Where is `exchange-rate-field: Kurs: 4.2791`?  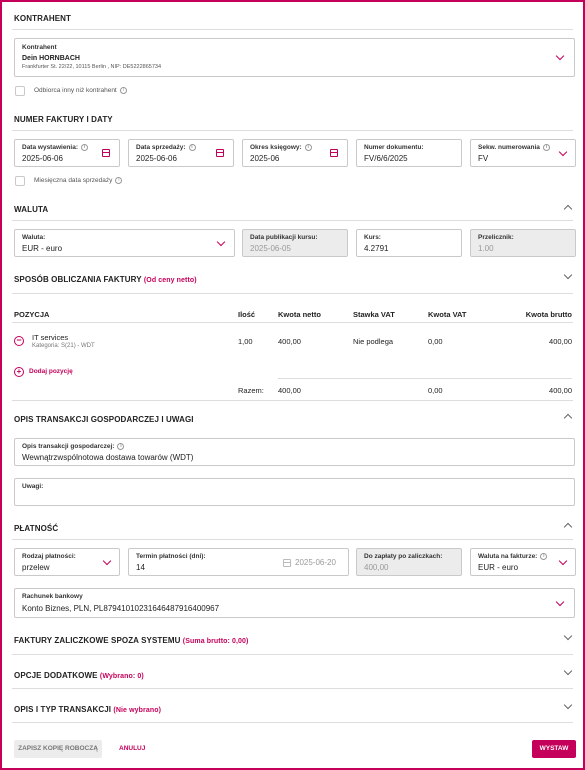
exchange-rate-field: Kurs: 4.2791 is located at coordinates (409, 243).